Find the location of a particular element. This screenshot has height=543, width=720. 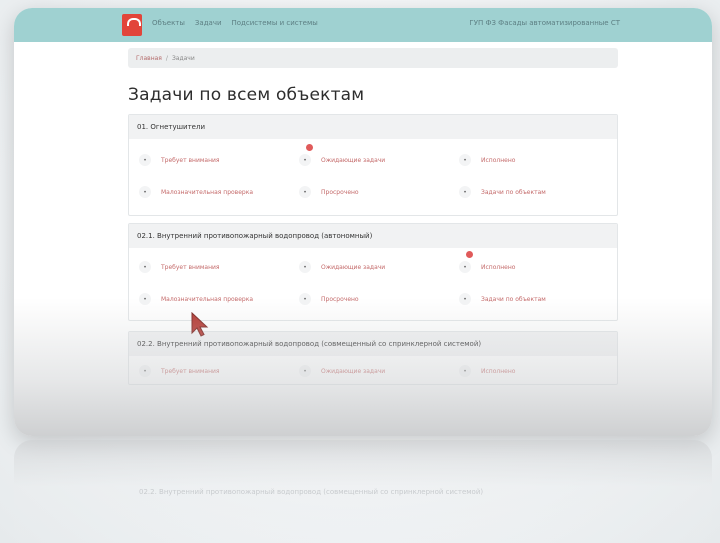

breadcrumb-home-link: Главная is located at coordinates (149, 58).